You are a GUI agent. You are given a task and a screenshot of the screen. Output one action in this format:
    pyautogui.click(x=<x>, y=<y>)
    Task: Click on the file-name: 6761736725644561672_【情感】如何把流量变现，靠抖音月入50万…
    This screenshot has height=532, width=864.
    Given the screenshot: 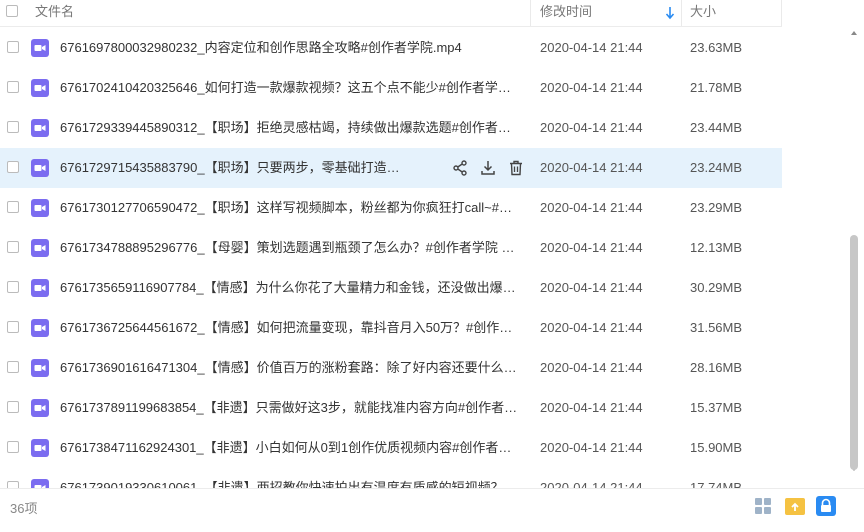 What is the action you would take?
    pyautogui.click(x=290, y=328)
    